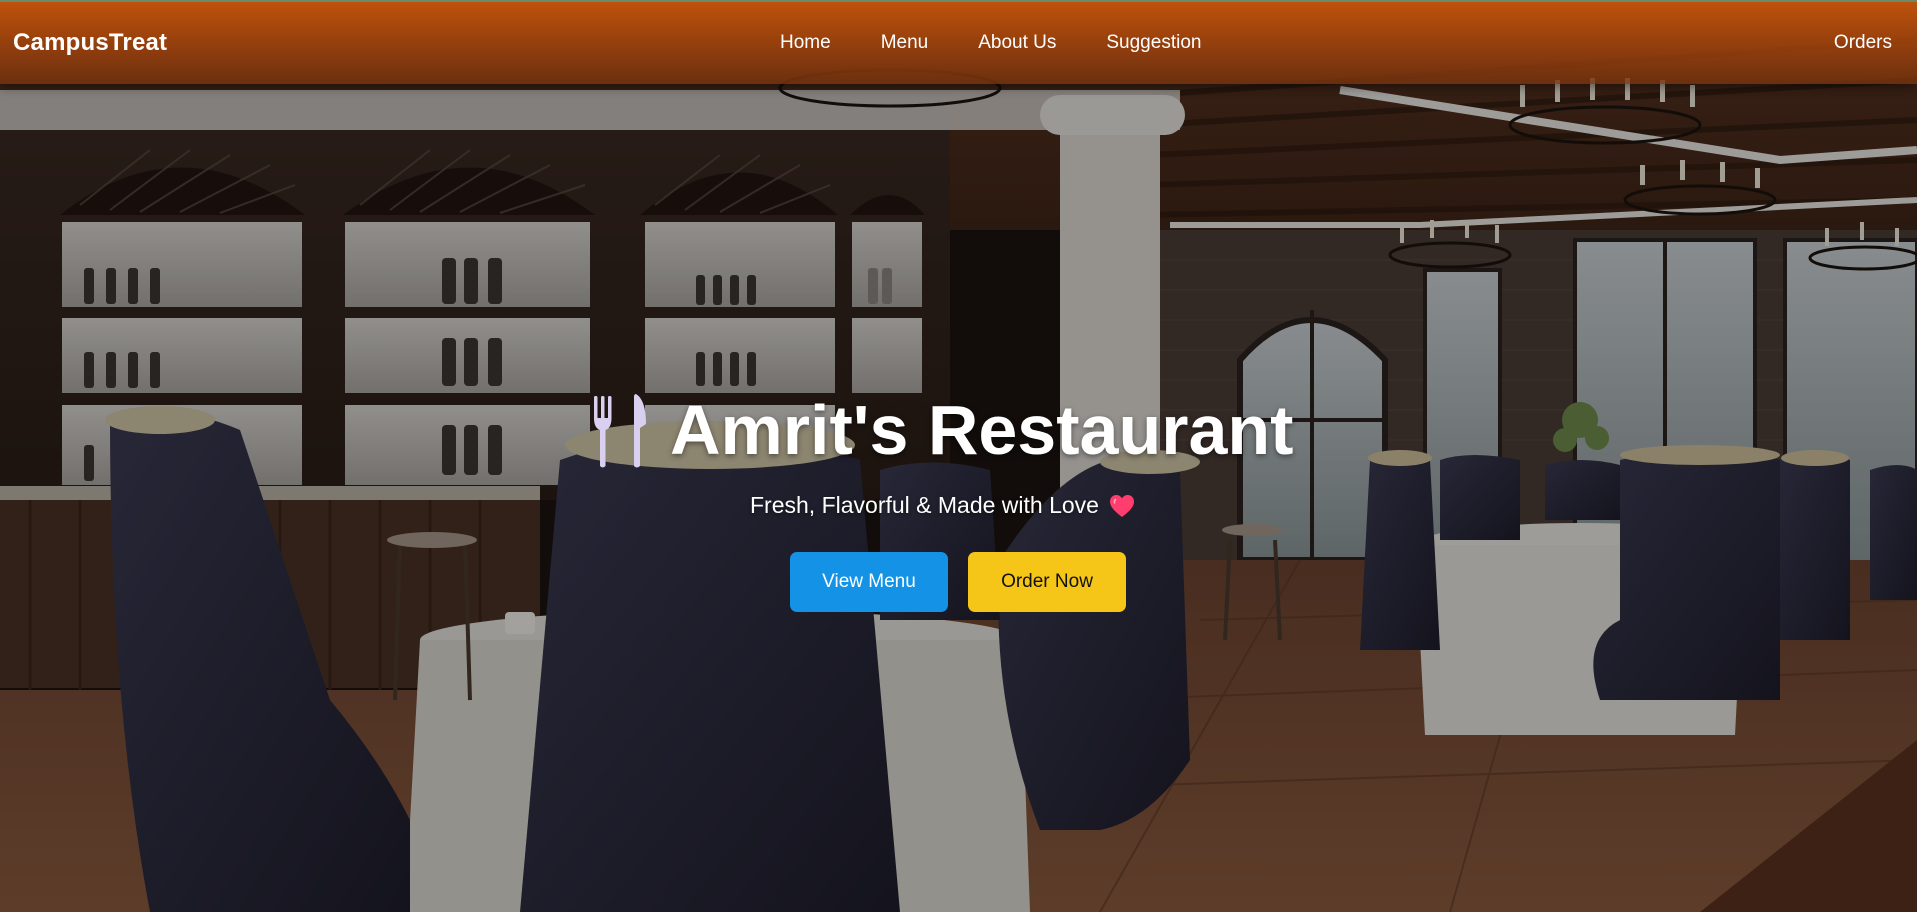 The width and height of the screenshot is (1917, 912). What do you see at coordinates (1153, 43) in the screenshot?
I see `nav-link-suggestion: Suggestion` at bounding box center [1153, 43].